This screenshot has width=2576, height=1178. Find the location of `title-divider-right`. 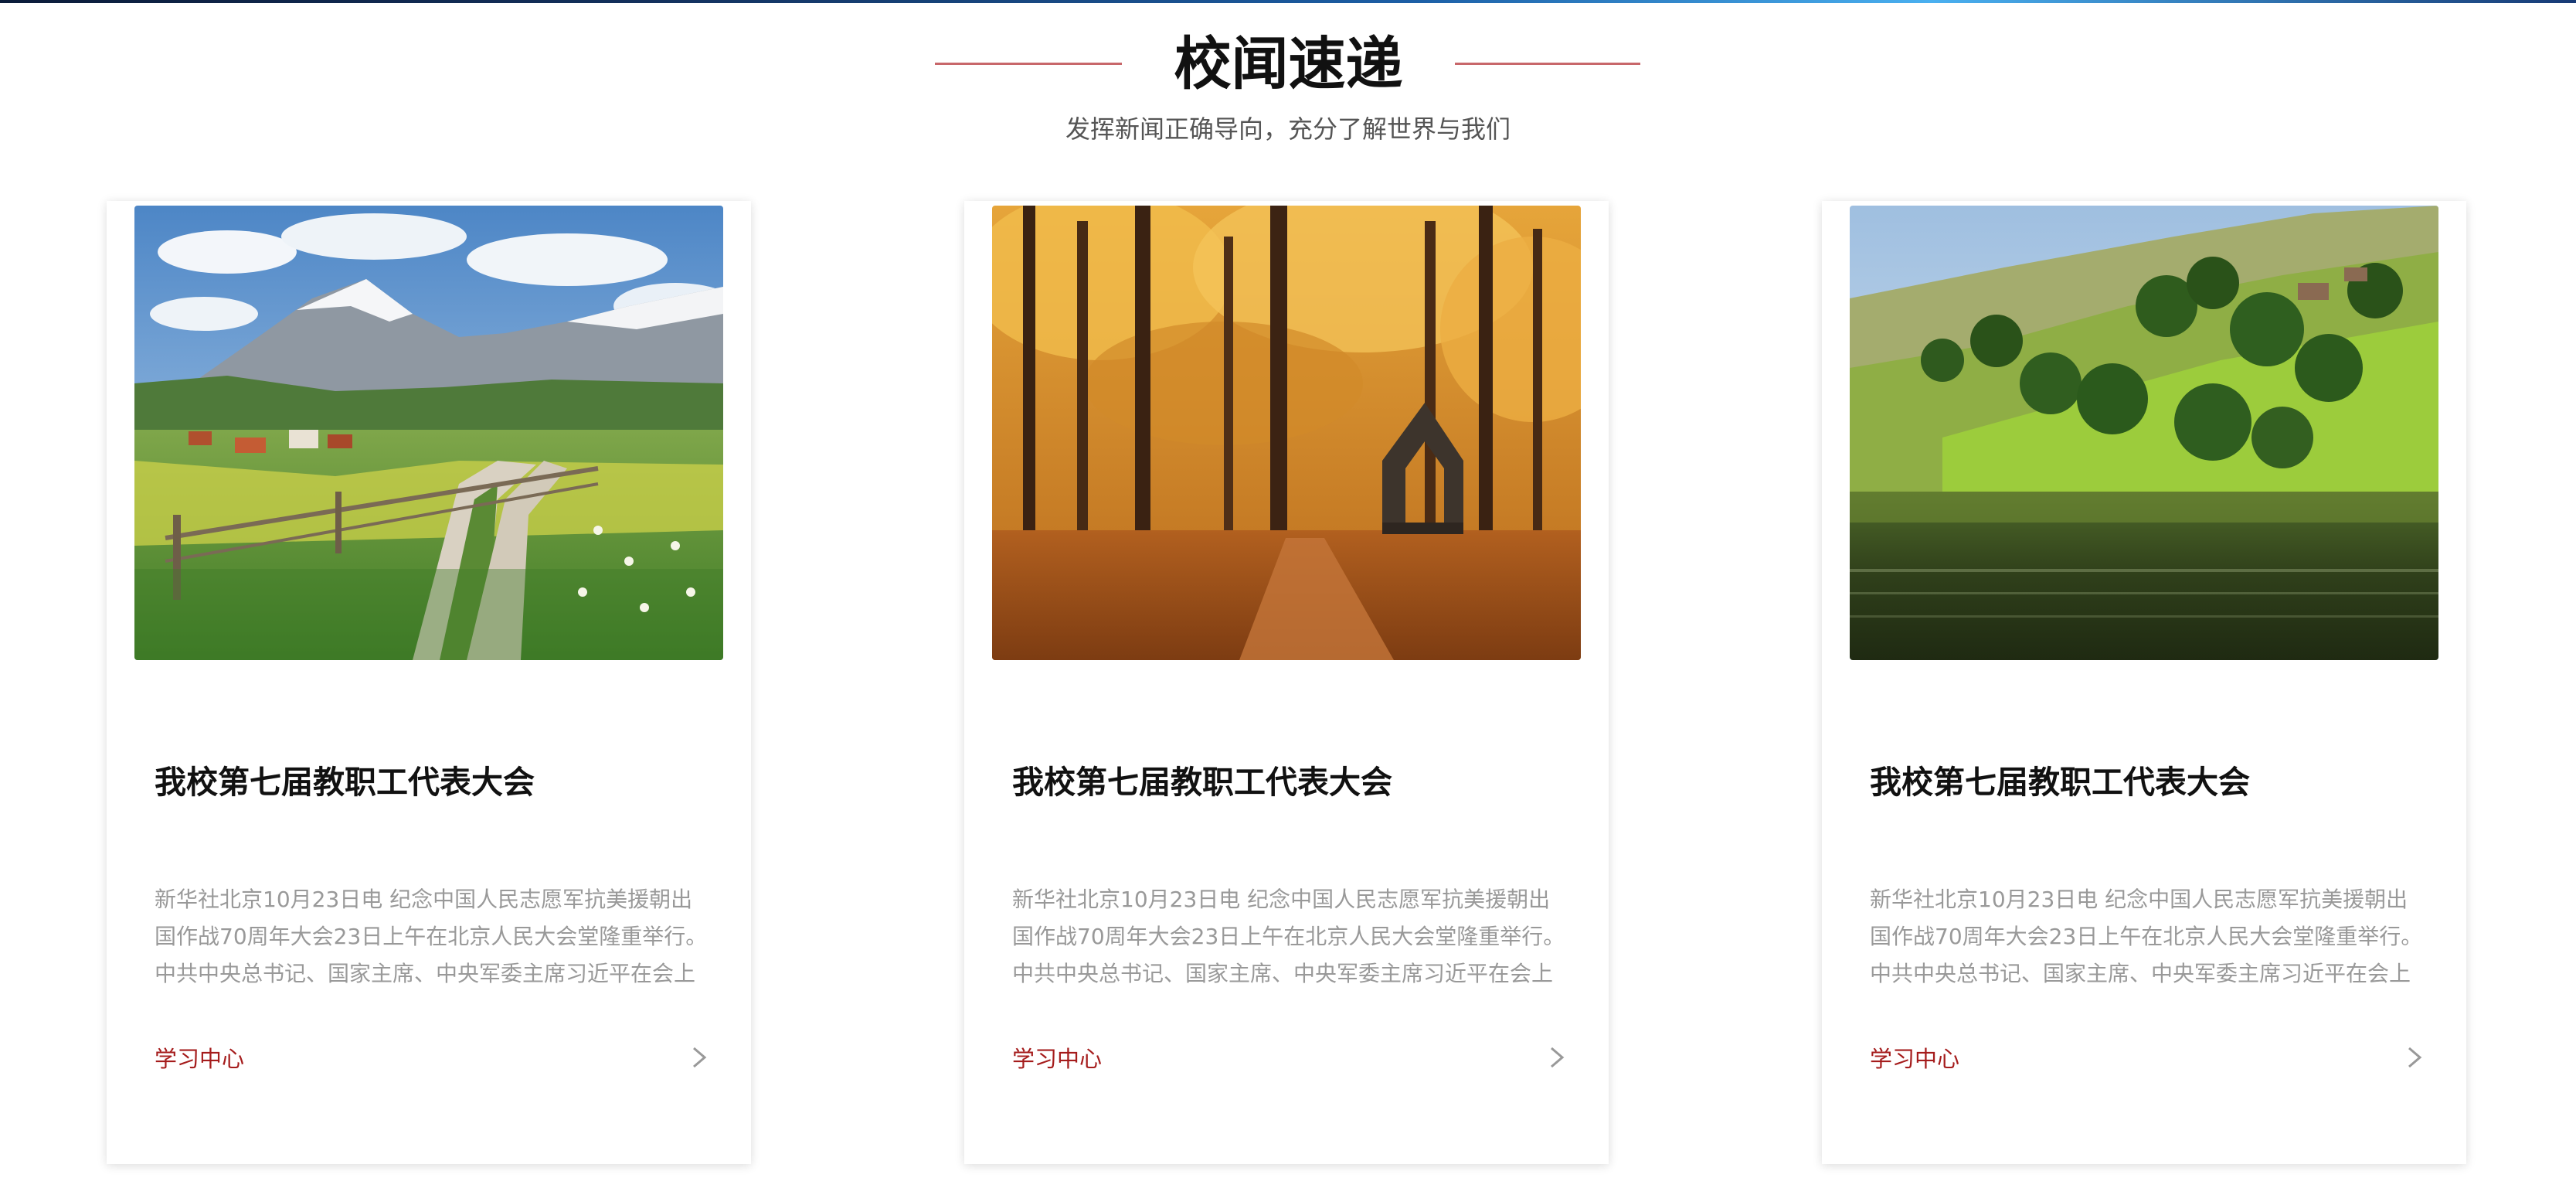

title-divider-right is located at coordinates (1547, 64).